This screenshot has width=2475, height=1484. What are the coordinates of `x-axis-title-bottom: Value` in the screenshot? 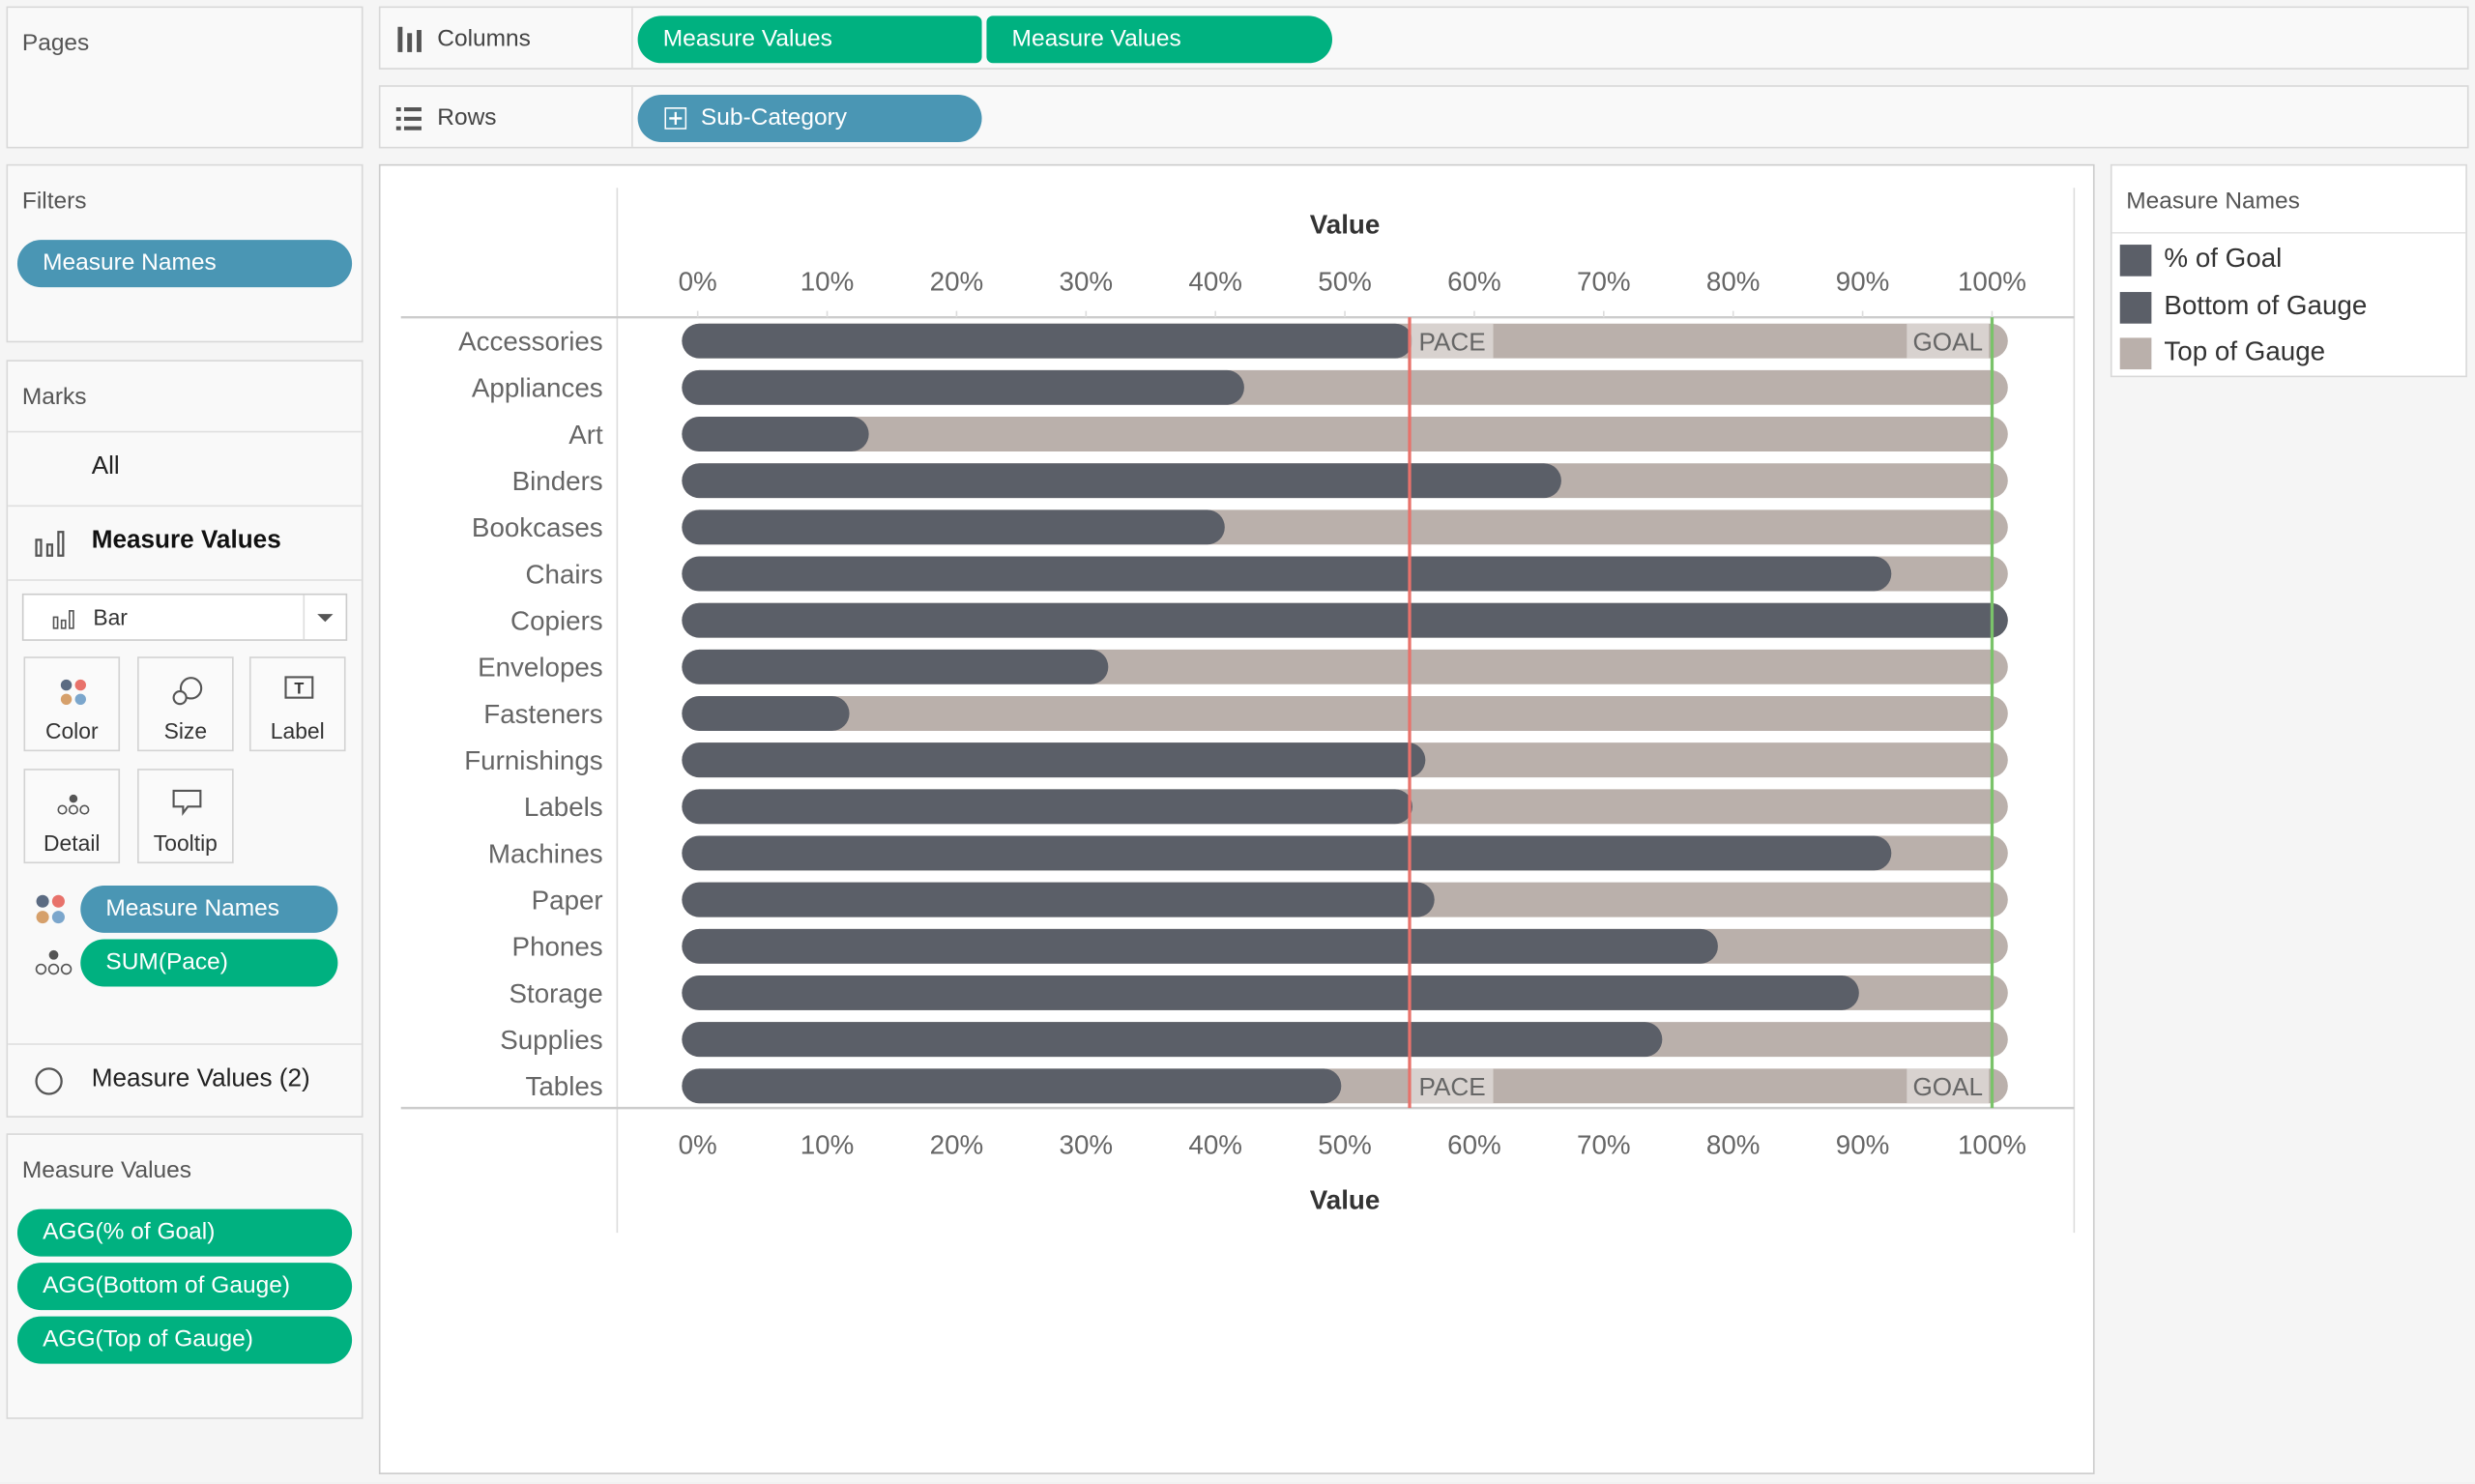 It's located at (1345, 1200).